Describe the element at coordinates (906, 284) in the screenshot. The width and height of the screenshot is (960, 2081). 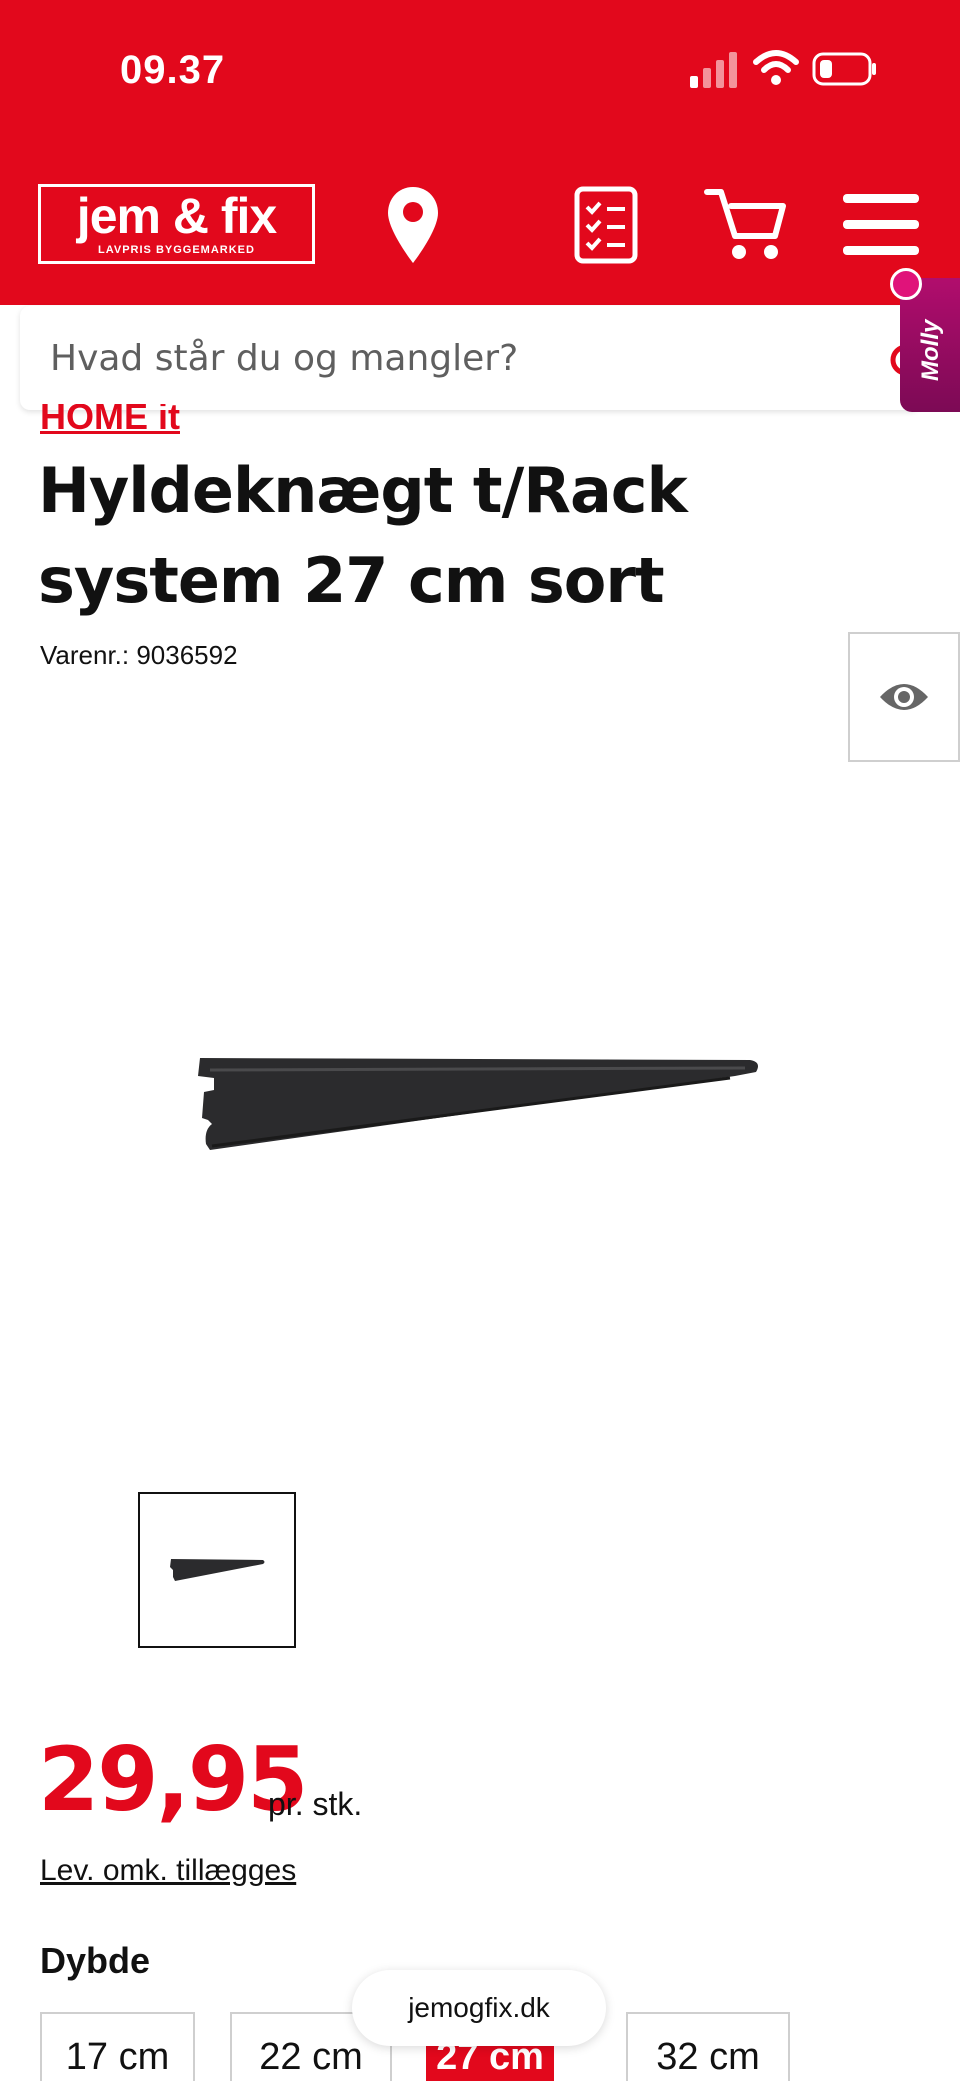
I see `notification-dot` at that location.